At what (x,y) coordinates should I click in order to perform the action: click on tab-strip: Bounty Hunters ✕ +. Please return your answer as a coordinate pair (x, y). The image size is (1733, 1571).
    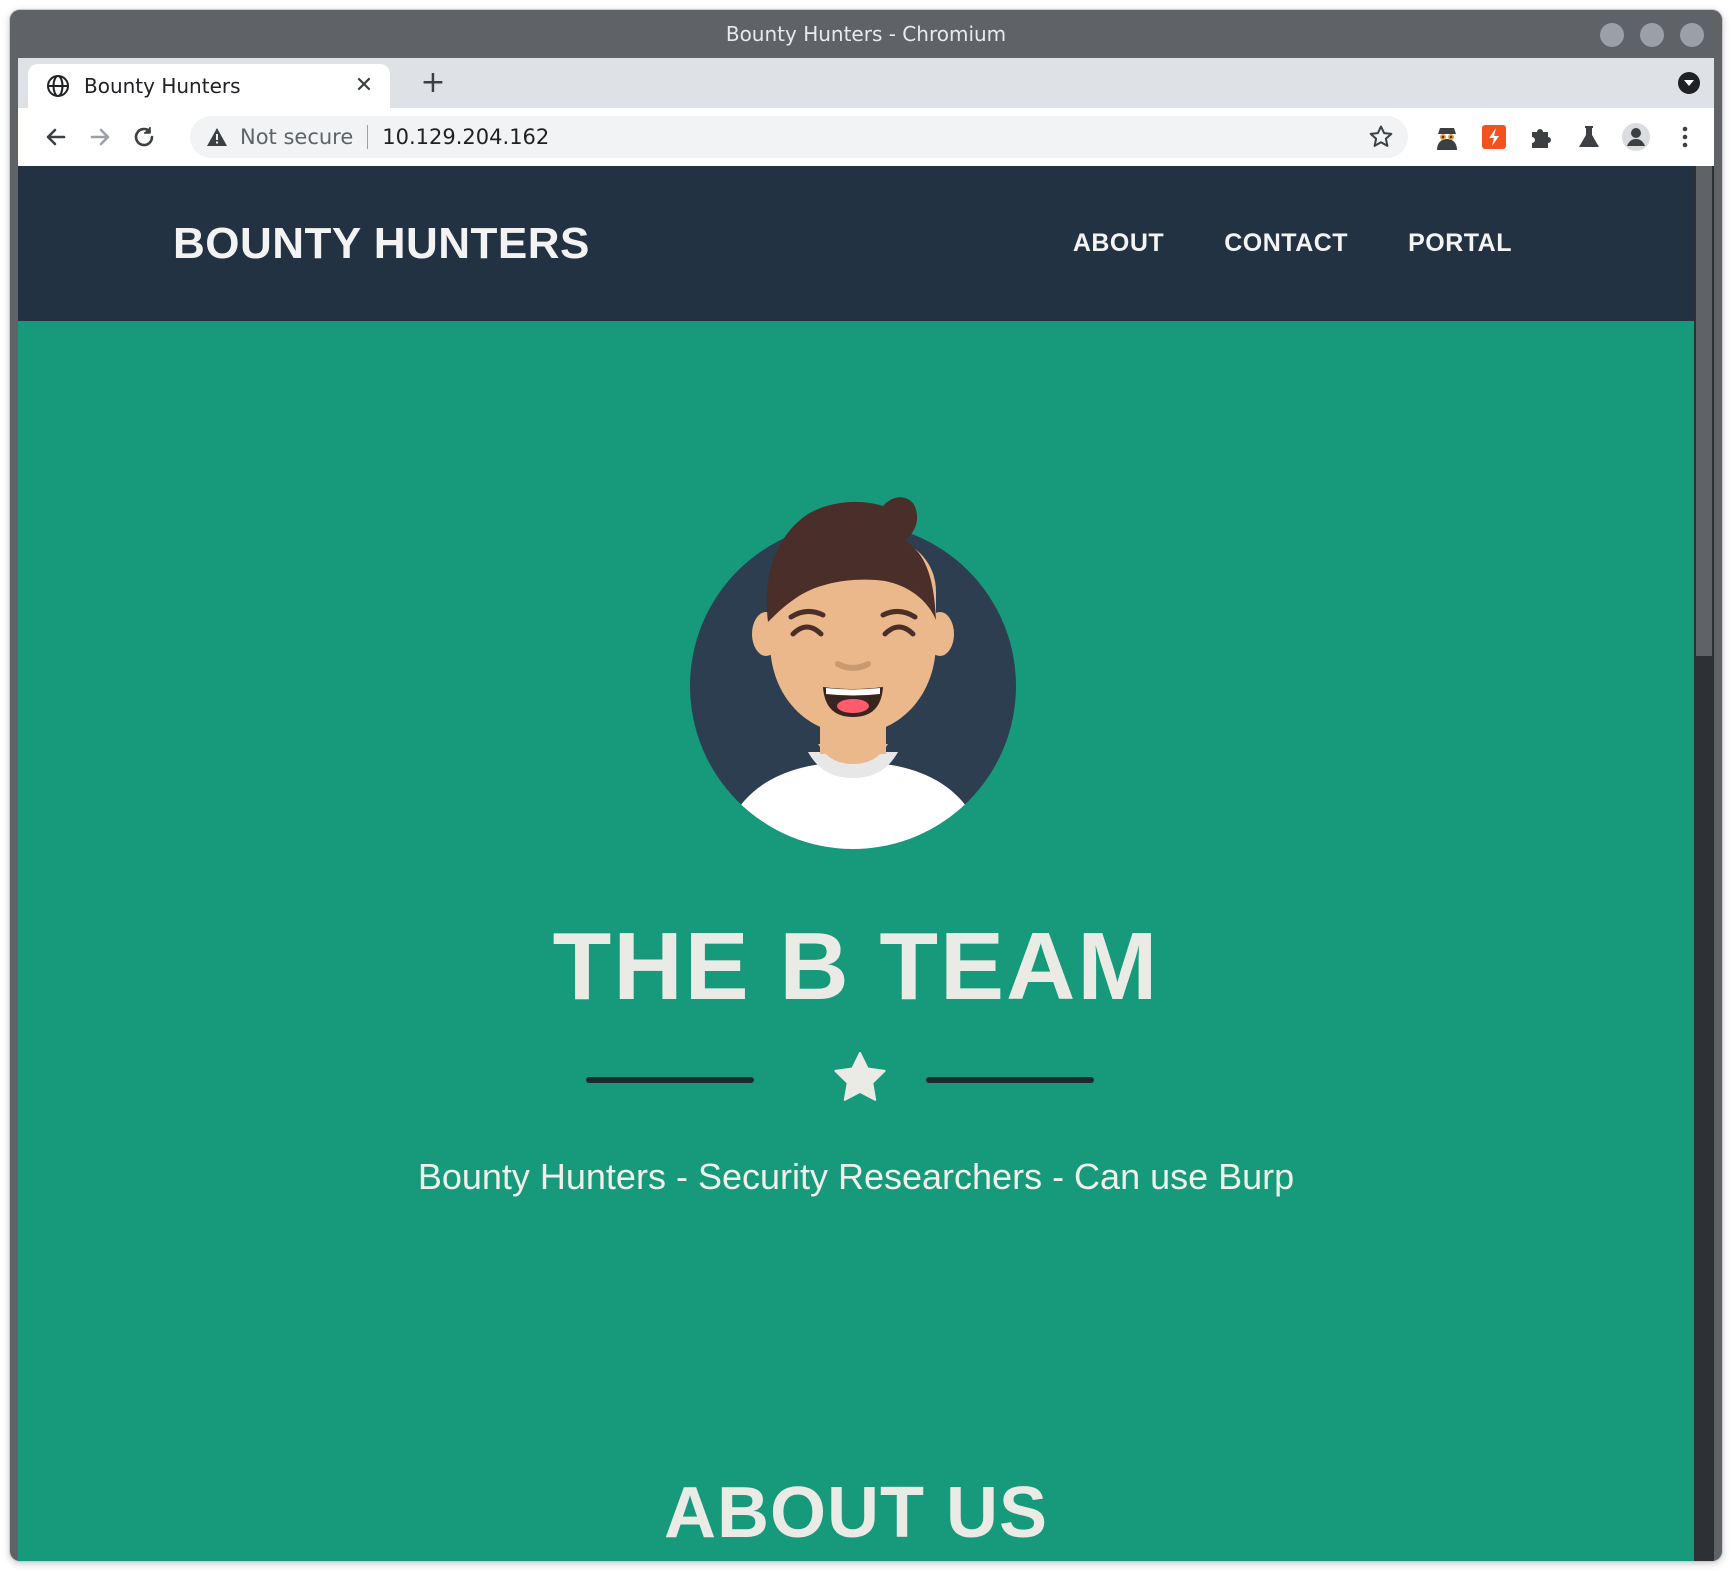
    Looking at the image, I should click on (866, 83).